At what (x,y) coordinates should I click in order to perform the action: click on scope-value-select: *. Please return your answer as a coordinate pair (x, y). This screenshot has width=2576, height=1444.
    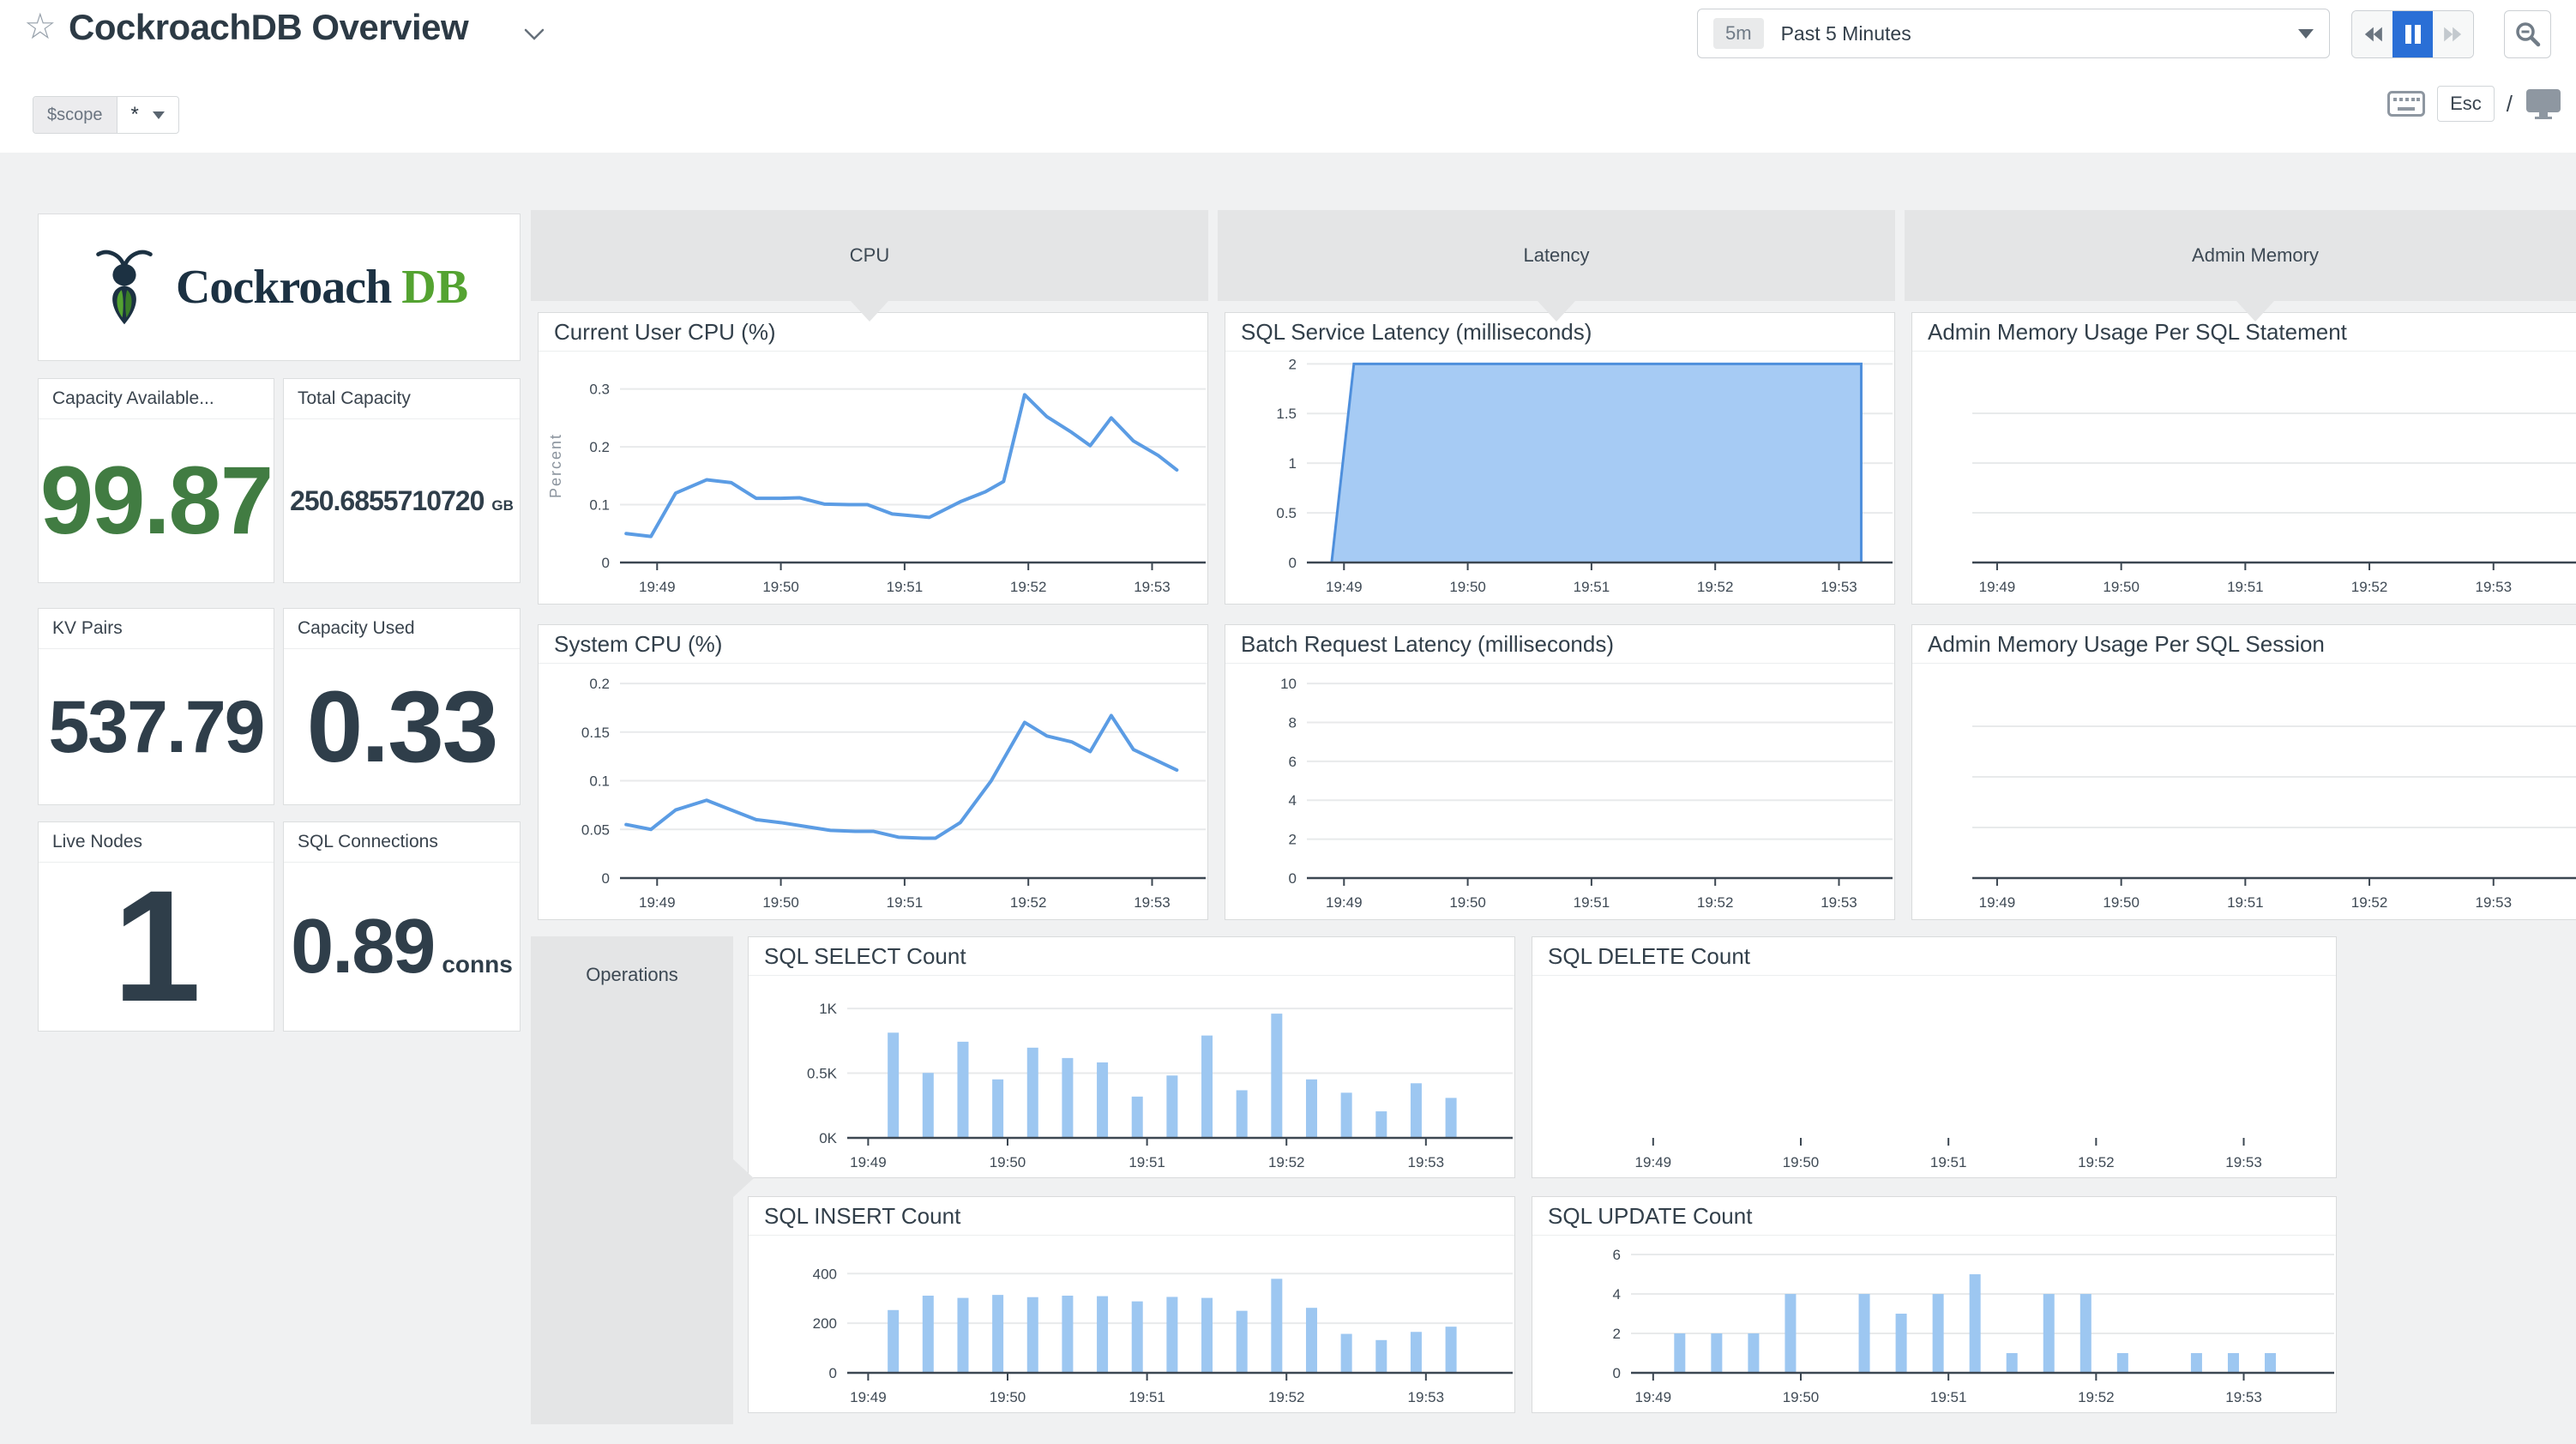
    Looking at the image, I should click on (147, 115).